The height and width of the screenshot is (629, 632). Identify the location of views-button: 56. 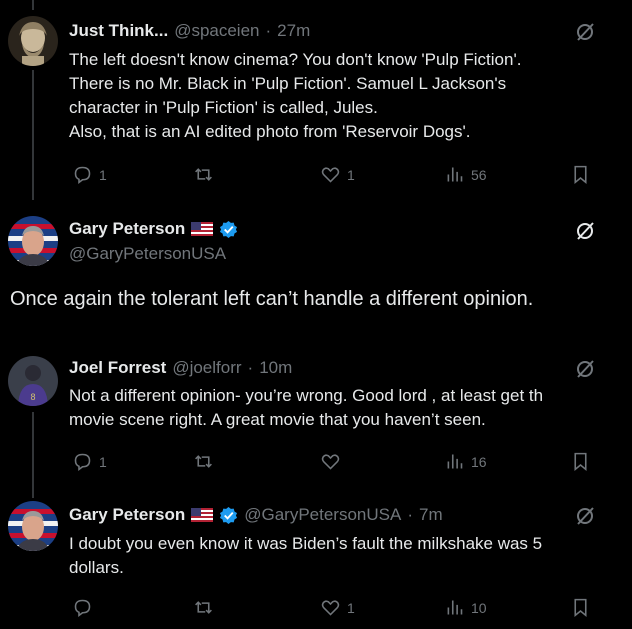
(465, 174).